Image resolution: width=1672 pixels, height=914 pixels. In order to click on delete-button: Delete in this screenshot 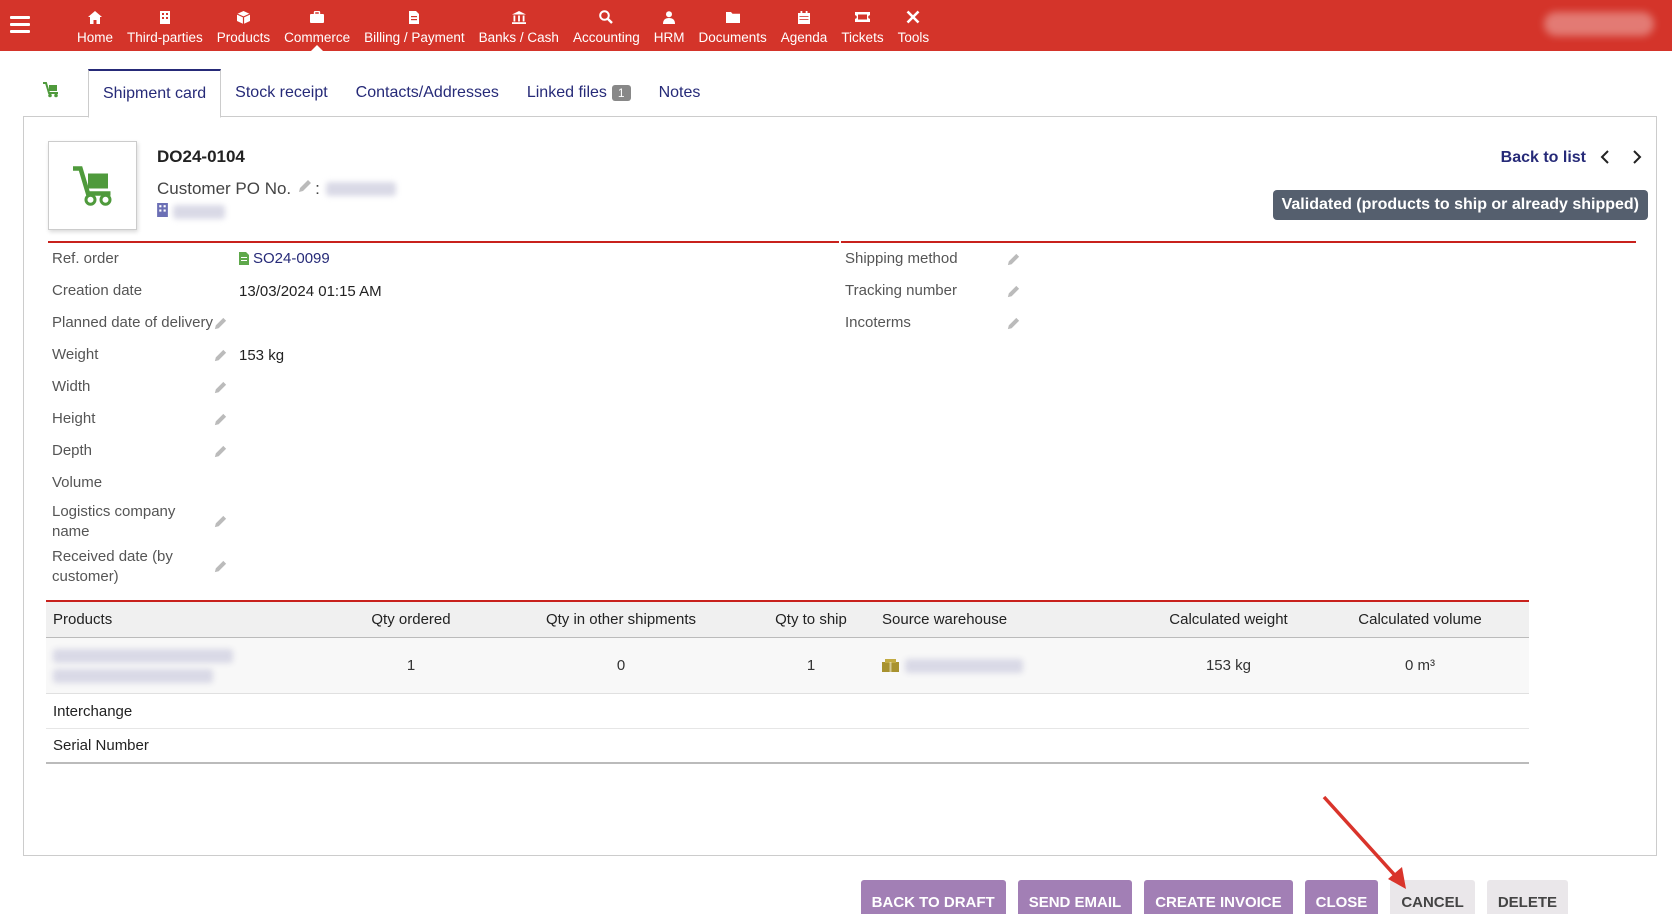, I will do `click(1527, 897)`.